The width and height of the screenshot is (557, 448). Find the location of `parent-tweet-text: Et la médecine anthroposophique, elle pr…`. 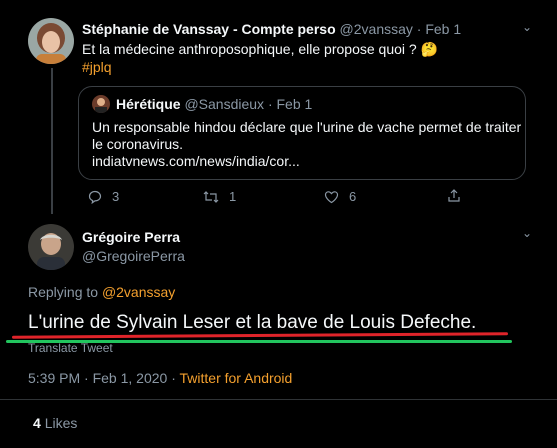

parent-tweet-text: Et la médecine anthroposophique, elle pr… is located at coordinates (260, 49).